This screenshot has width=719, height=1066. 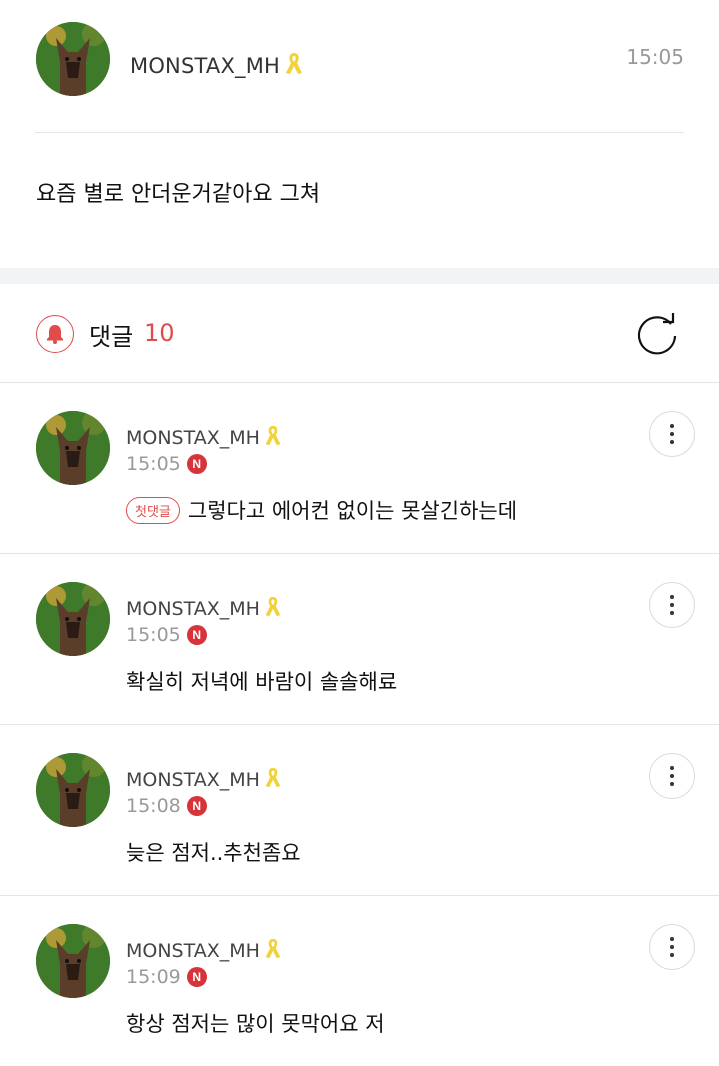 What do you see at coordinates (359, 276) in the screenshot?
I see `section-divider` at bounding box center [359, 276].